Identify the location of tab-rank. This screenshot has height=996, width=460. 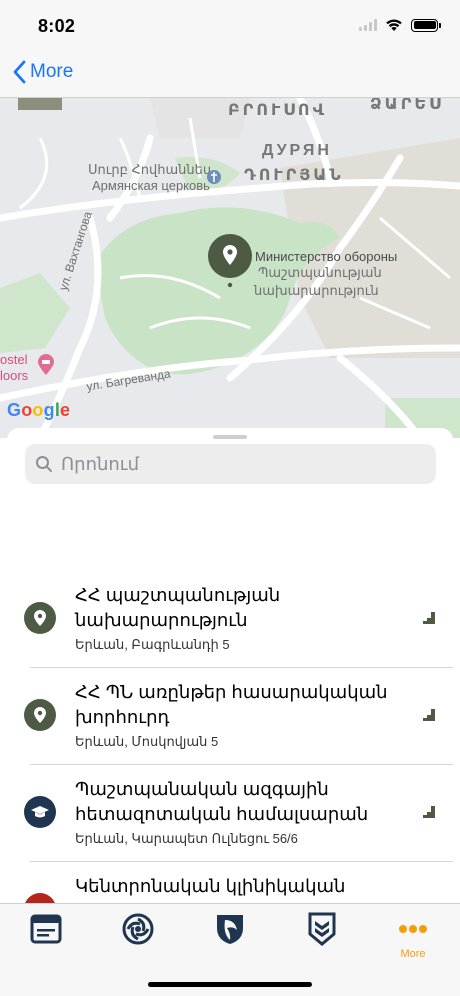
(322, 937).